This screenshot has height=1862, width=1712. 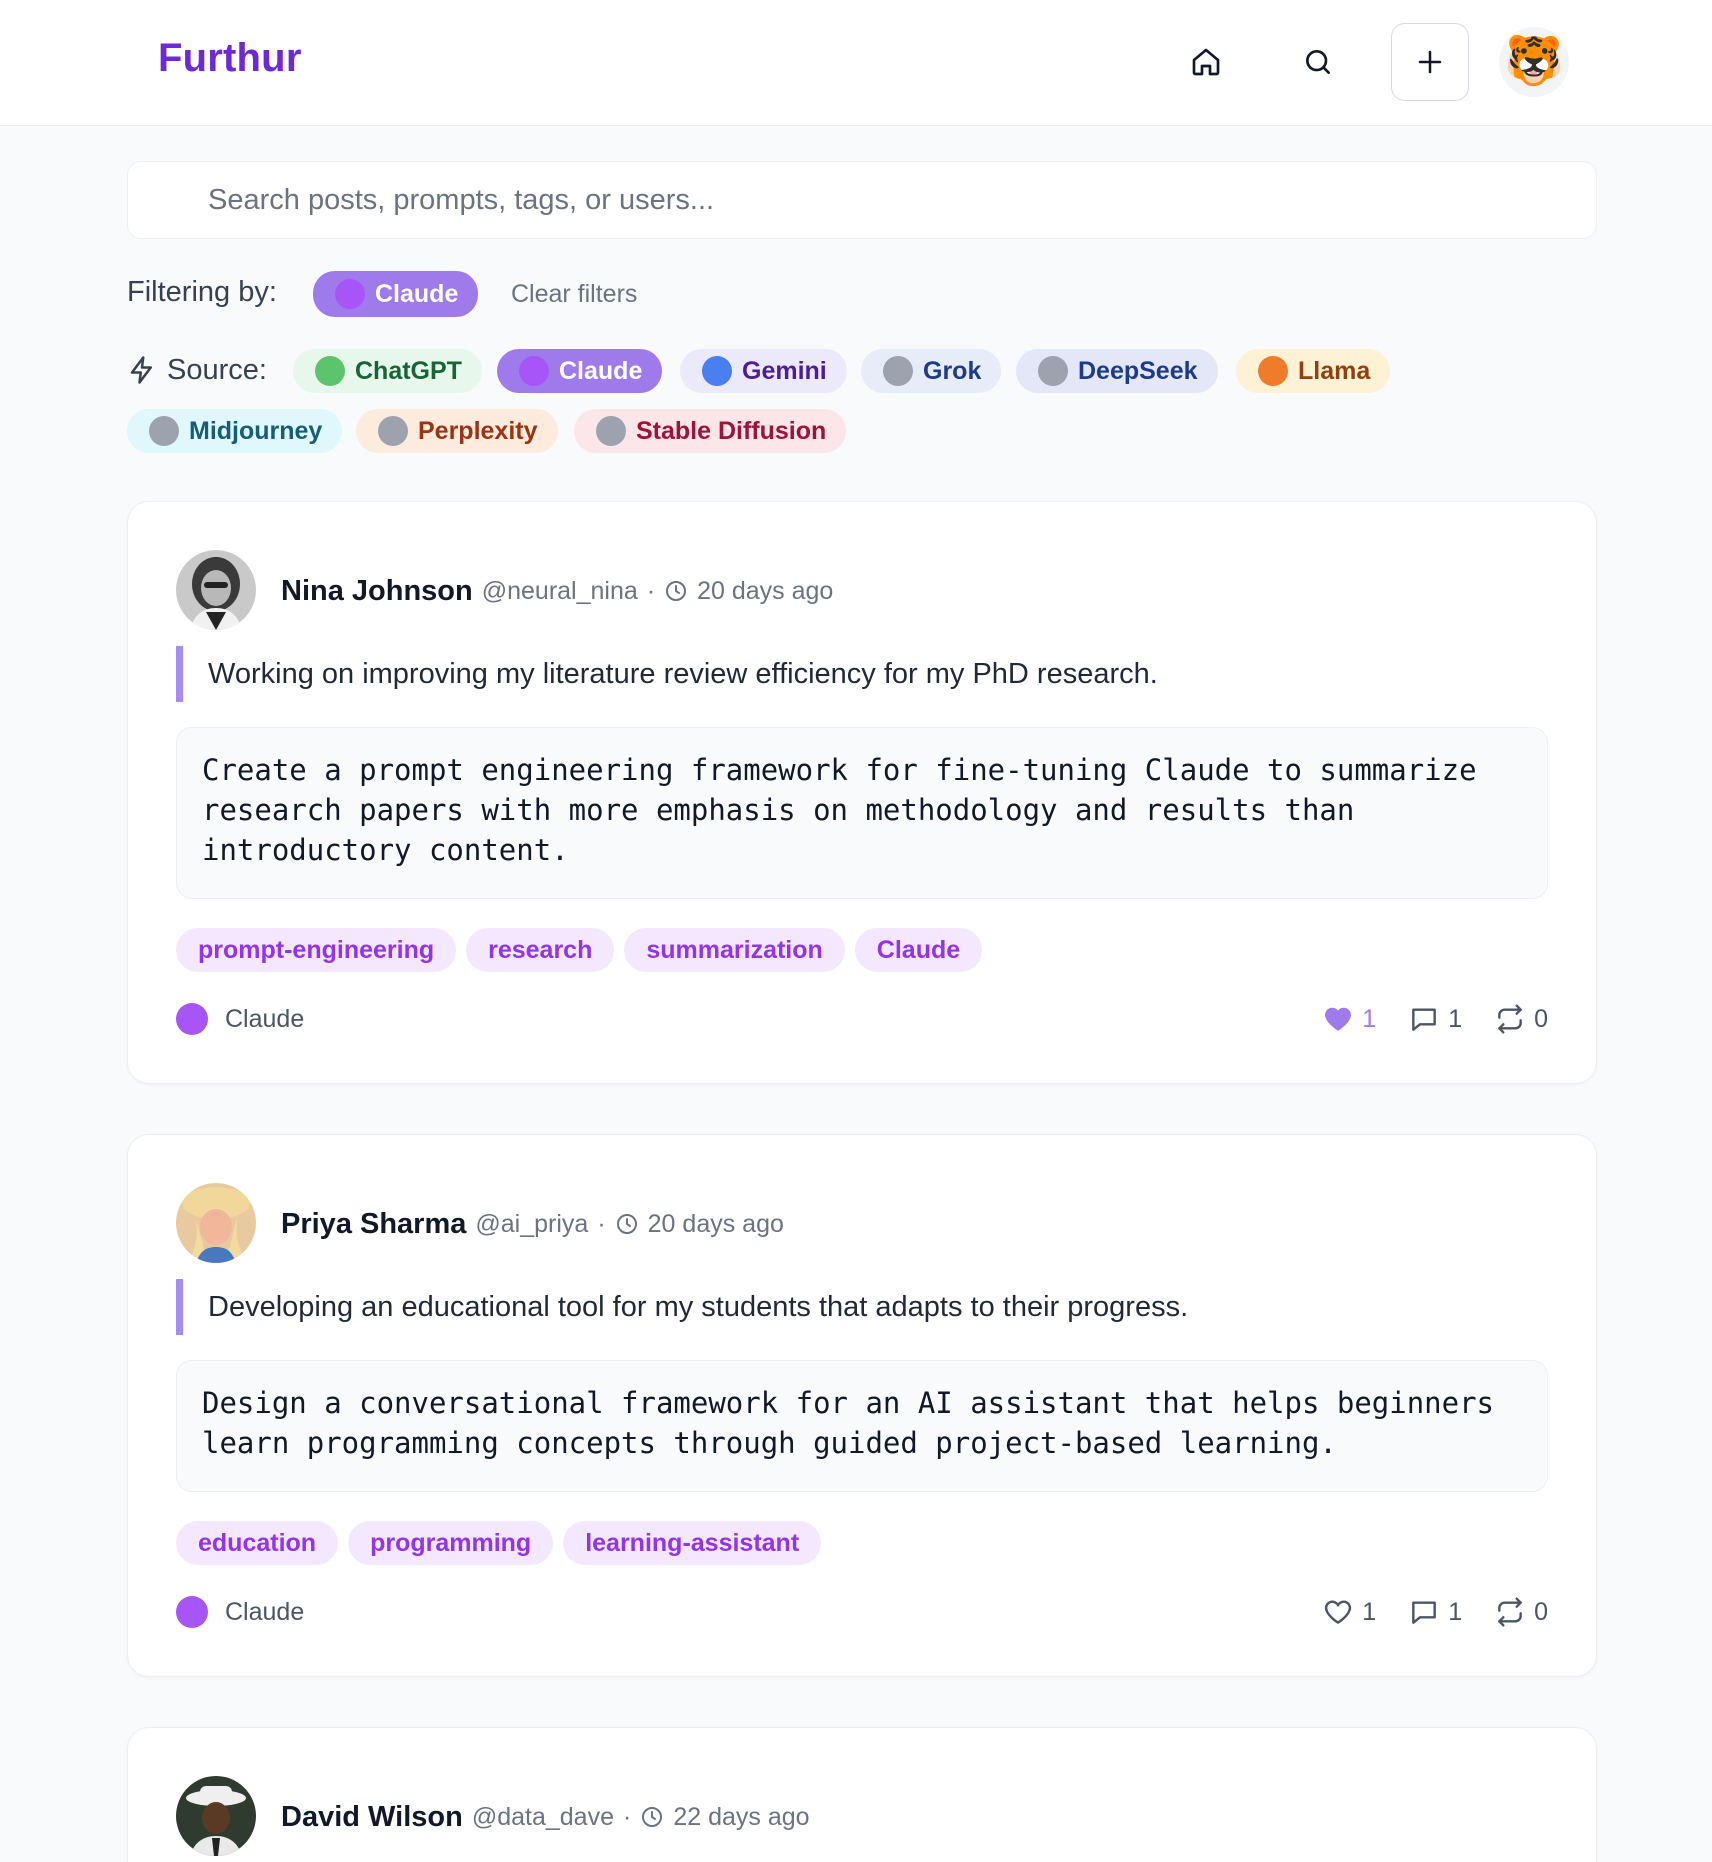 What do you see at coordinates (478, 430) in the screenshot?
I see `source-chip-label: Perplexity` at bounding box center [478, 430].